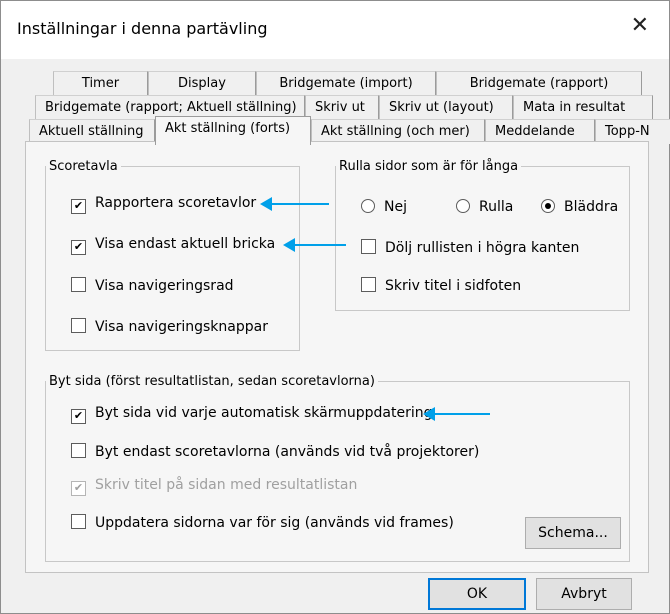 The image size is (670, 614). What do you see at coordinates (583, 107) in the screenshot?
I see `tab-mata-in-resultat: Mata in resultat` at bounding box center [583, 107].